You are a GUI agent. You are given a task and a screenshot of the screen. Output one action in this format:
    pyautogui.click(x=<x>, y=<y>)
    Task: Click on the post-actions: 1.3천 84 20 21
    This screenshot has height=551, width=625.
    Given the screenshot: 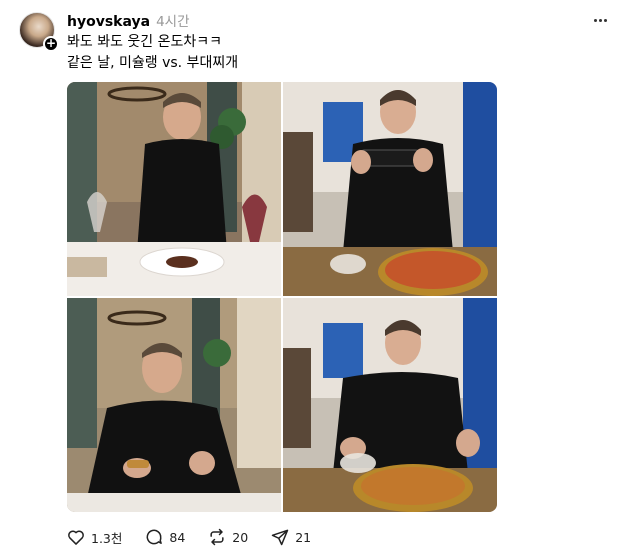 What is the action you would take?
    pyautogui.click(x=199, y=537)
    